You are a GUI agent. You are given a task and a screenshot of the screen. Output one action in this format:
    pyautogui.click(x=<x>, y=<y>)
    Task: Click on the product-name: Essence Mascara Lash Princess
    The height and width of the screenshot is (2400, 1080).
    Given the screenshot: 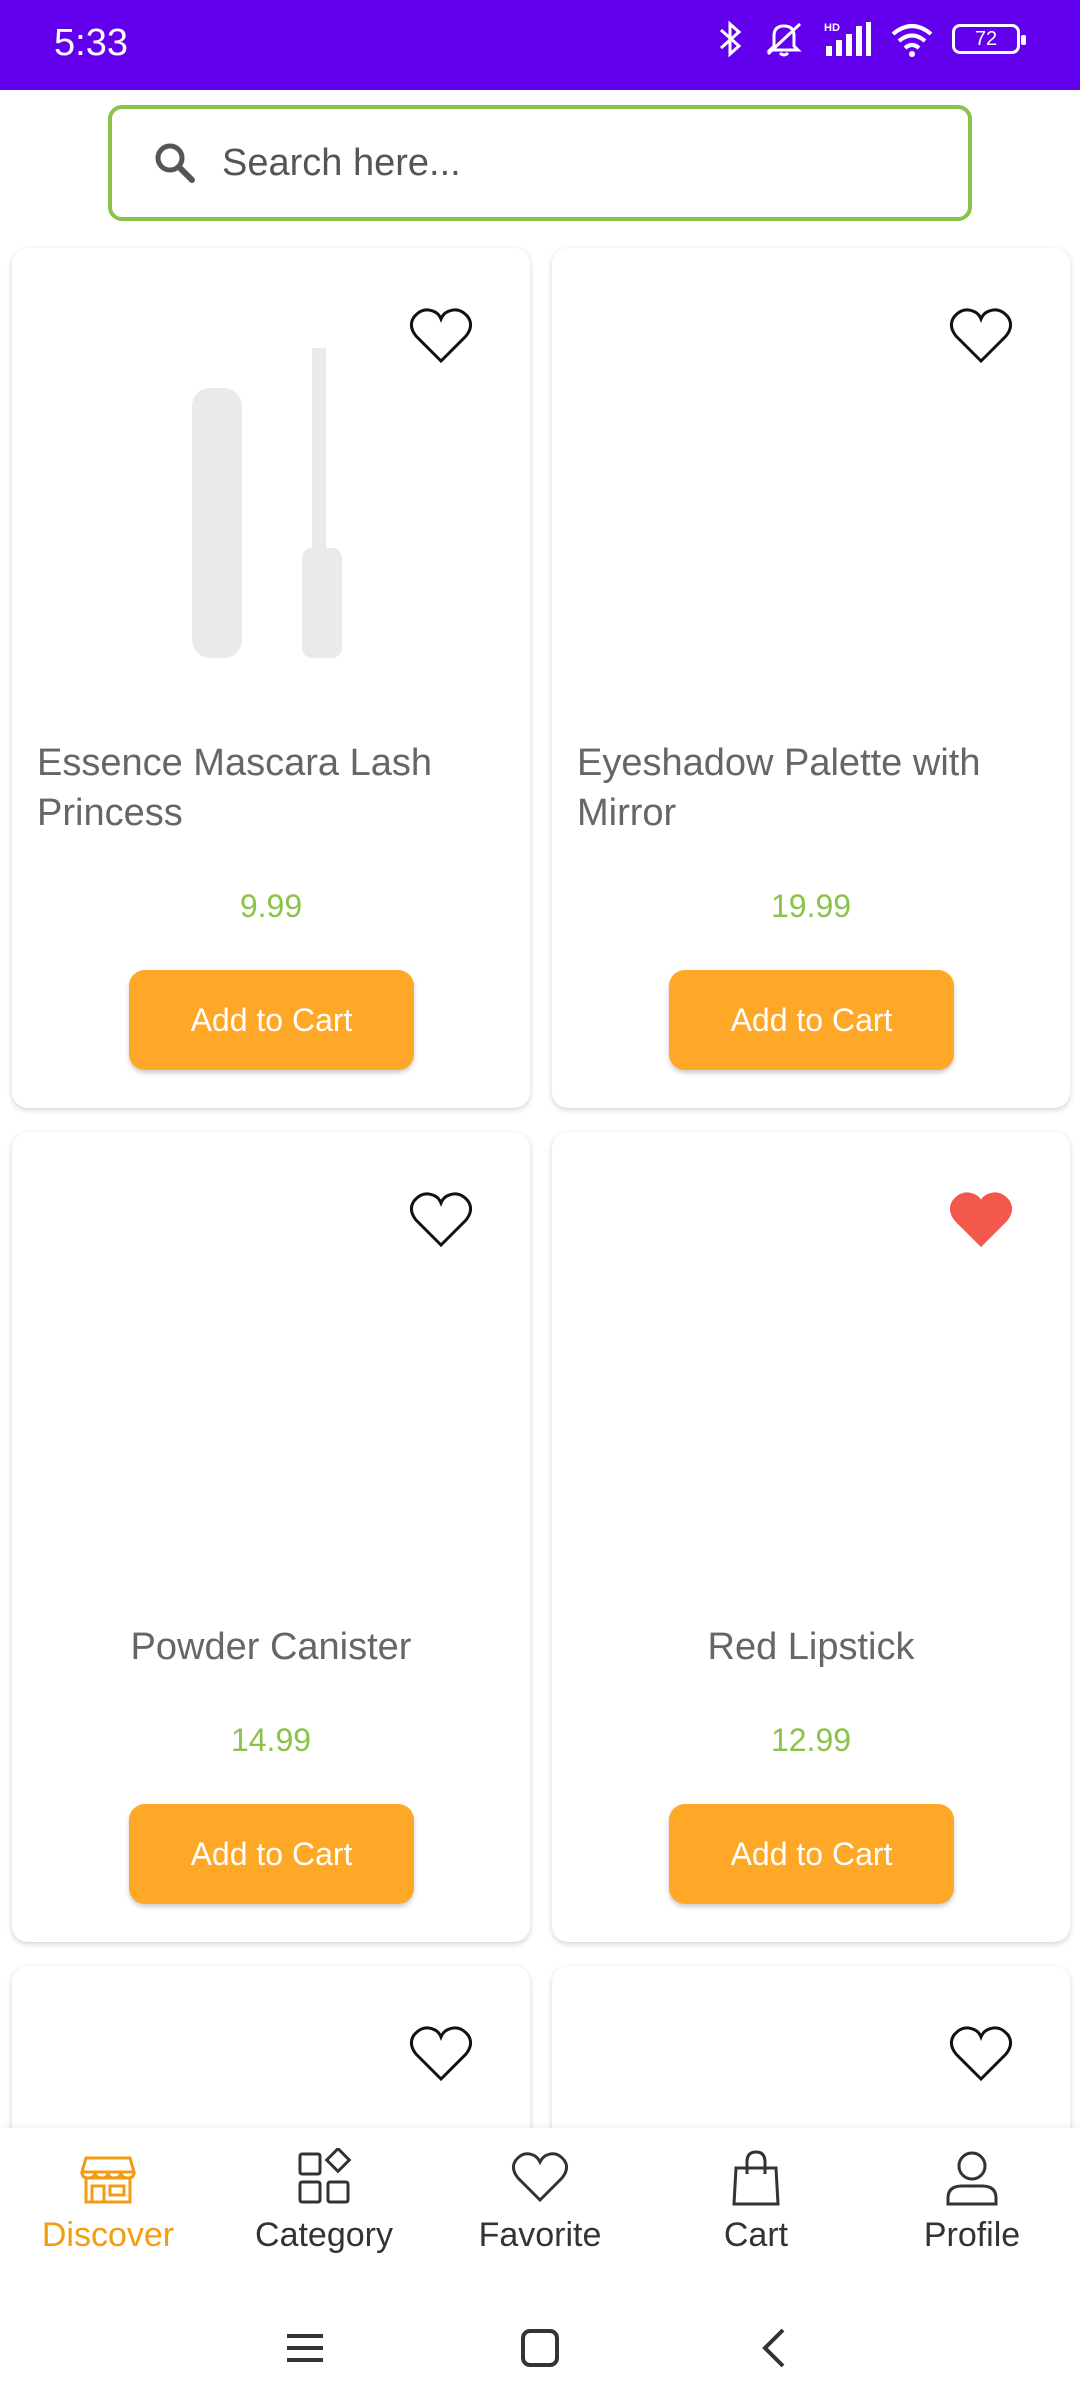 What is the action you would take?
    pyautogui.click(x=234, y=788)
    